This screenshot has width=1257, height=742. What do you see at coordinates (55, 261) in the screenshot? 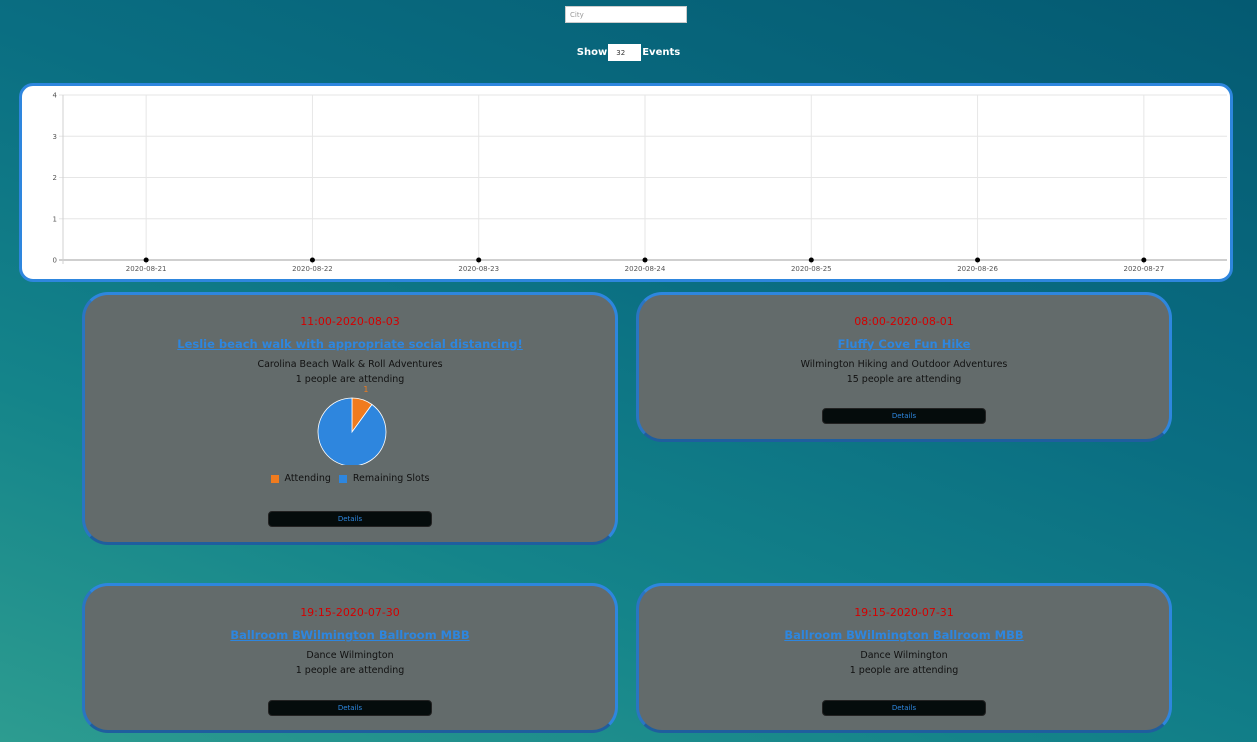
I see `y-tick-label: 0` at bounding box center [55, 261].